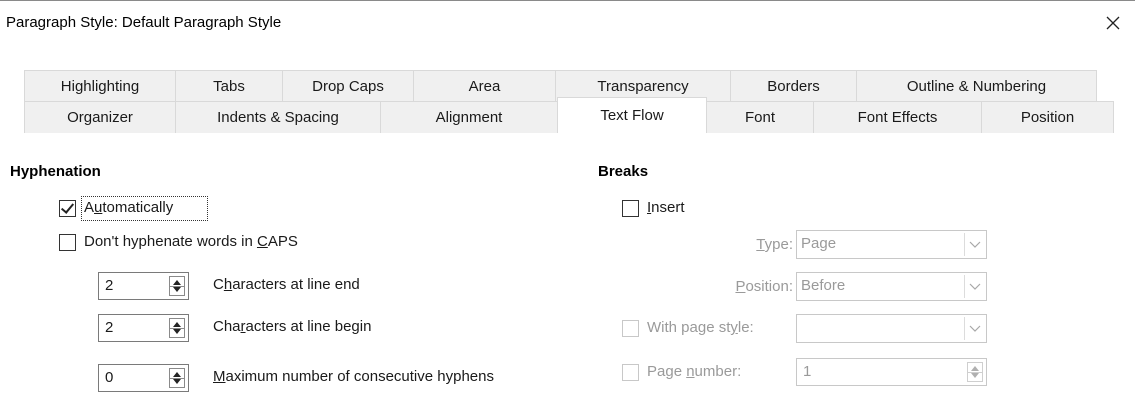  Describe the element at coordinates (694, 371) in the screenshot. I see `page-number-label: Page number:` at that location.